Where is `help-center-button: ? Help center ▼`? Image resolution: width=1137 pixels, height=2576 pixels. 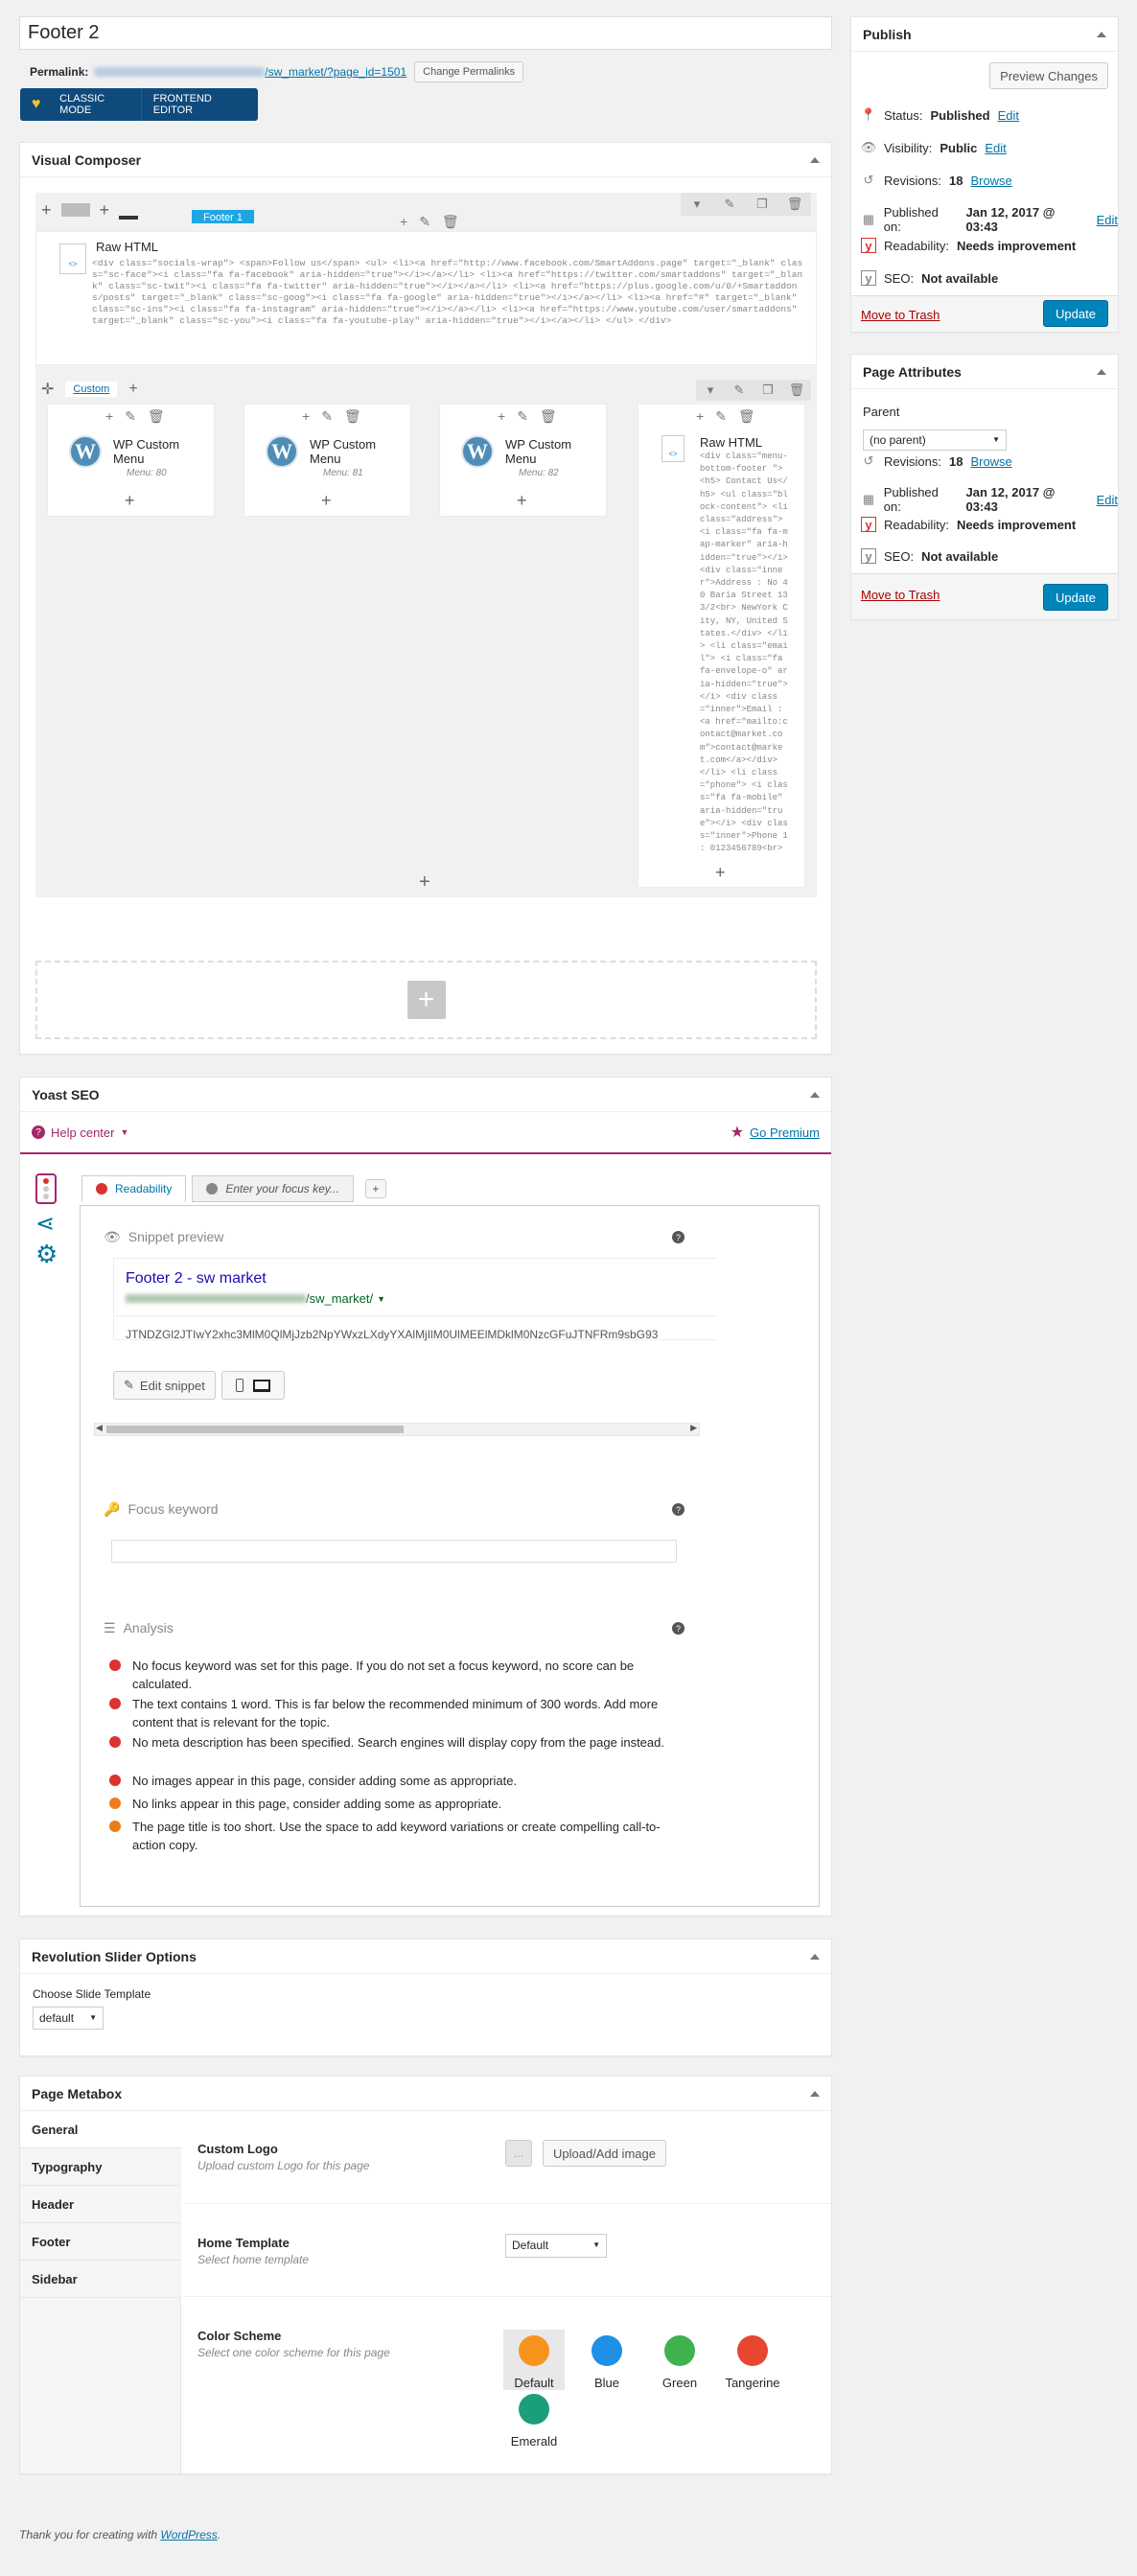 help-center-button: ? Help center ▼ is located at coordinates (80, 1133).